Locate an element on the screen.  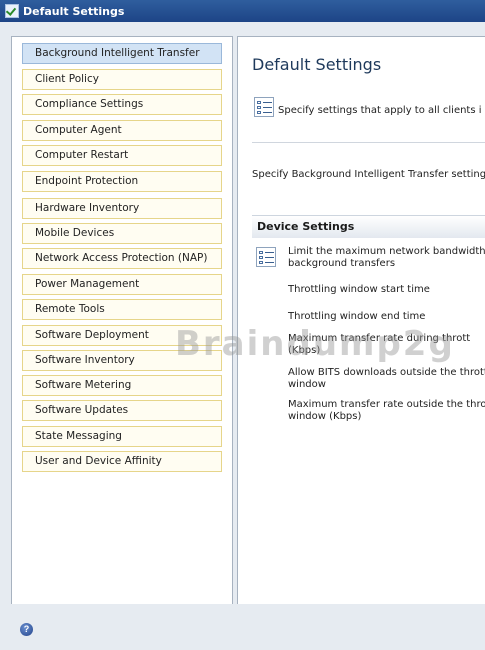
nav-item-remote-tools: Remote Tools is located at coordinates (122, 309).